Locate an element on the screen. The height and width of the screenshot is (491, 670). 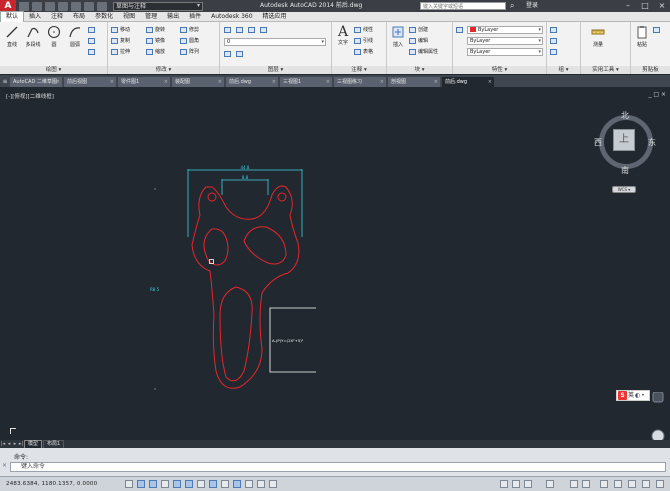
quick-view-layouts-icon is located at coordinates (516, 484).